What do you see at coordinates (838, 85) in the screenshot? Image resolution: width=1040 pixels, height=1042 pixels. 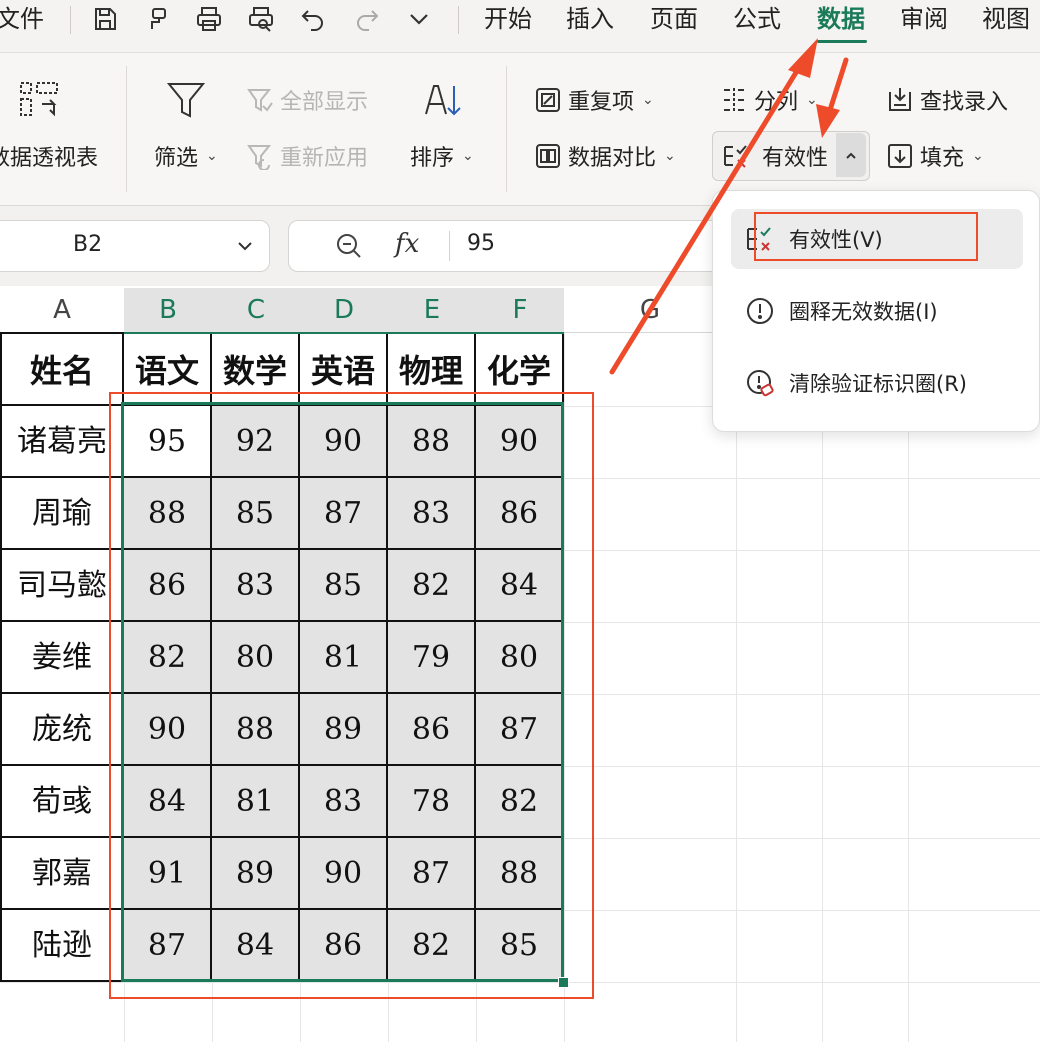 I see `annotation-arrow-to-validity` at bounding box center [838, 85].